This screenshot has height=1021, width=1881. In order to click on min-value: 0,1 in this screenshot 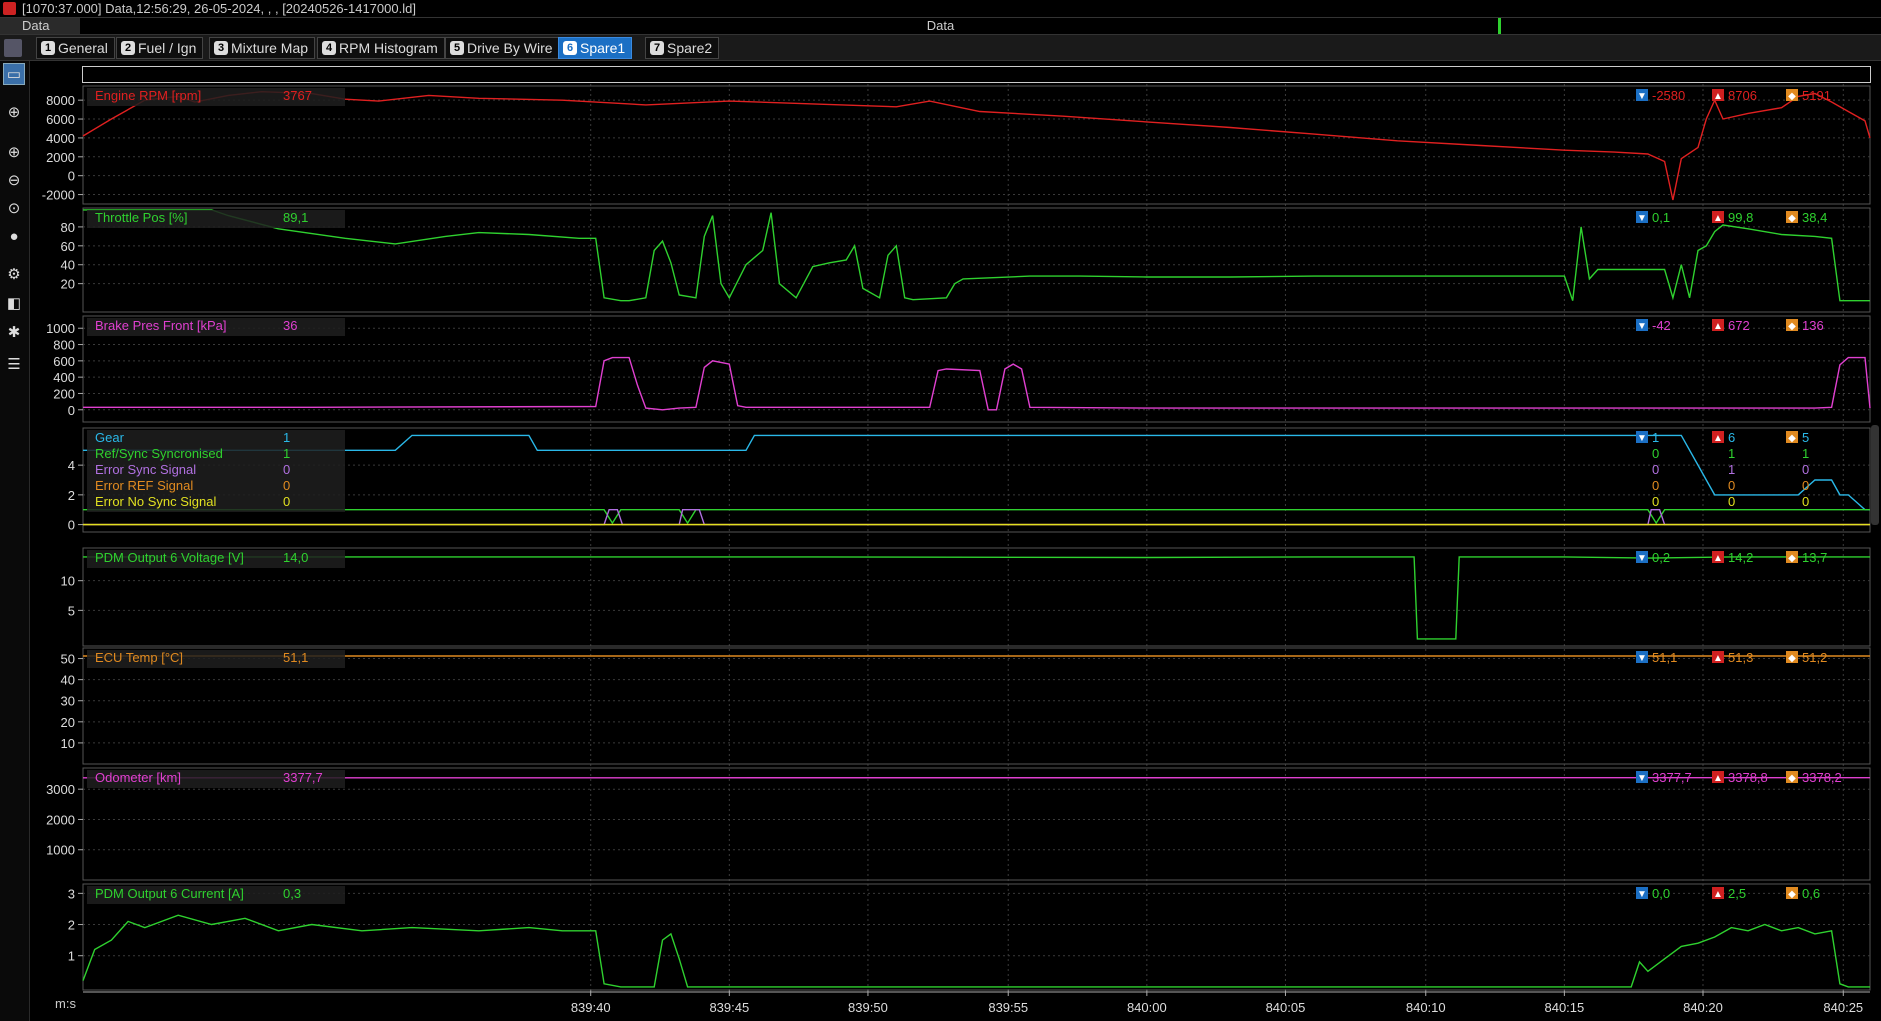, I will do `click(1661, 217)`.